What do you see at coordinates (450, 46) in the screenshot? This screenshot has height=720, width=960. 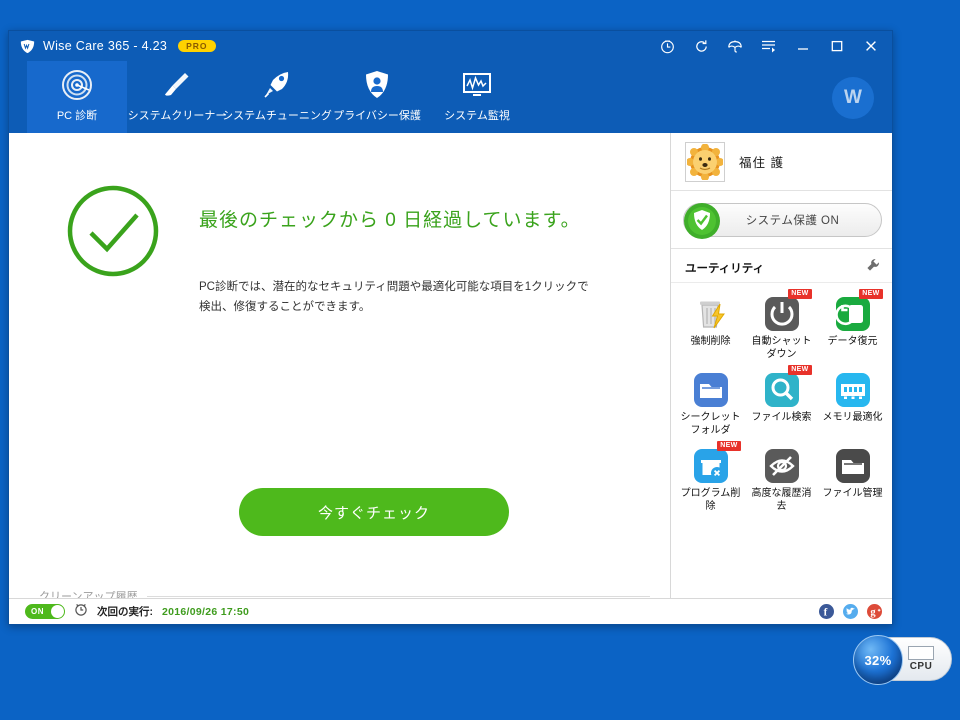 I see `title-bar: Wise Care 365 - 4.23 PRO` at bounding box center [450, 46].